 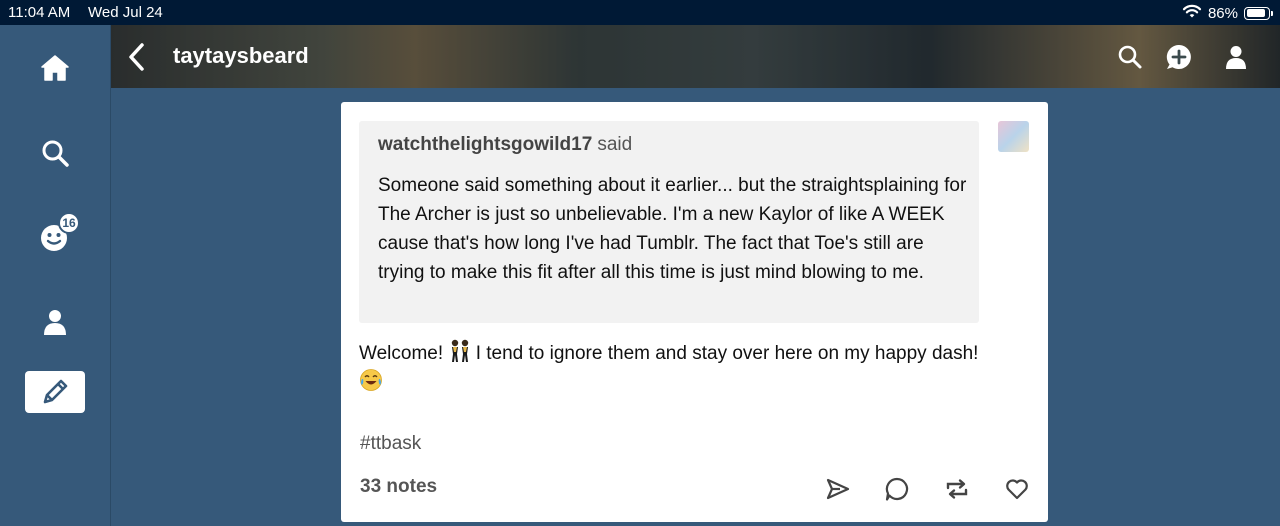 I want to click on avatar, so click(x=1013, y=136).